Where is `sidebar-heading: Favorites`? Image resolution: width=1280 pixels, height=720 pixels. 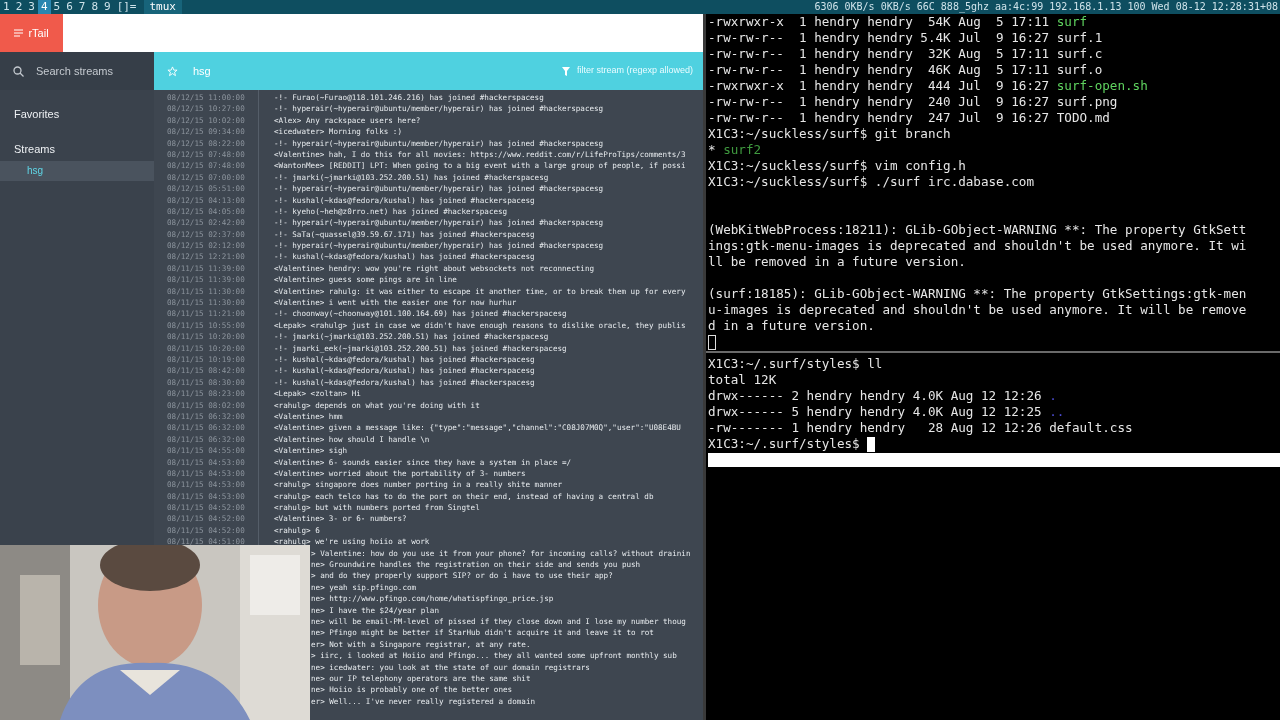 sidebar-heading: Favorites is located at coordinates (37, 114).